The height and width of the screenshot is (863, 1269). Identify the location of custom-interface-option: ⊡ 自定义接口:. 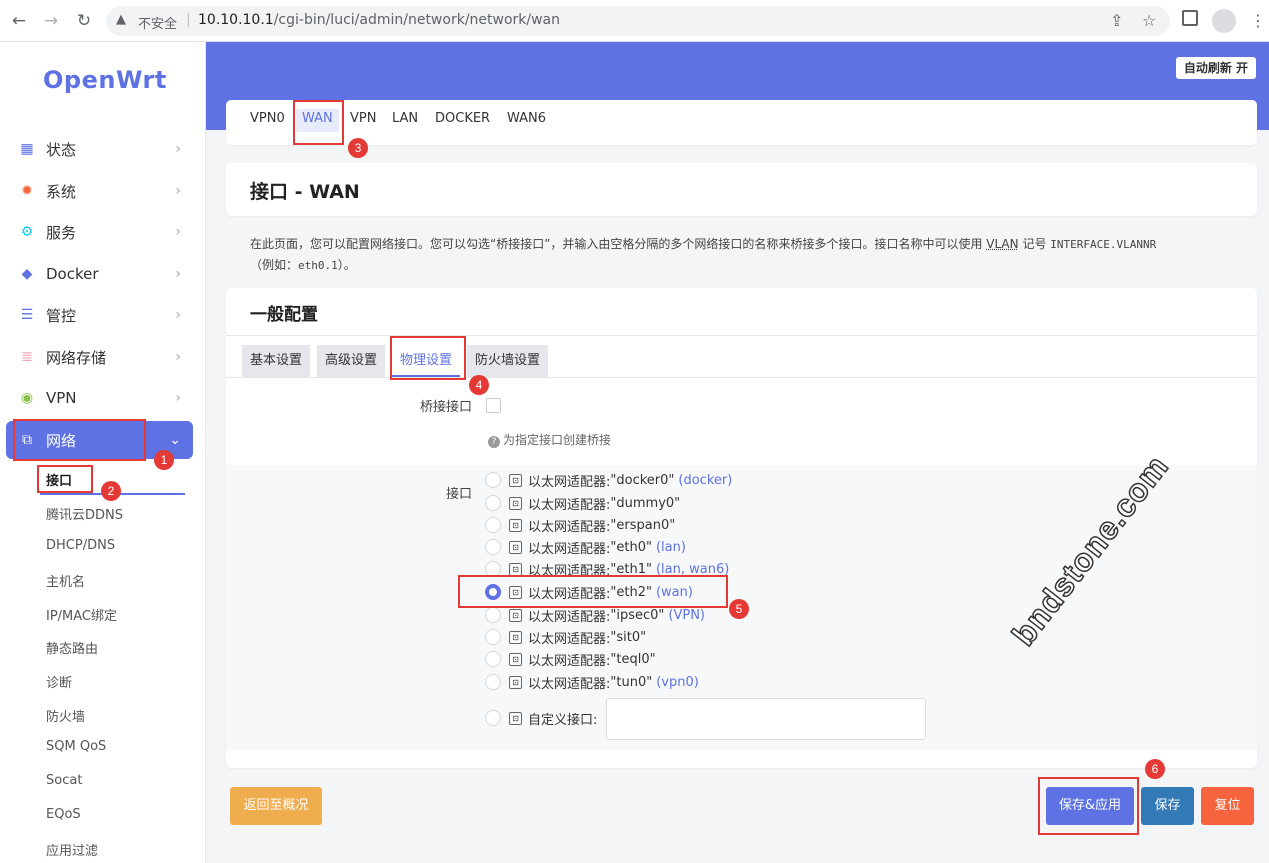
(541, 718).